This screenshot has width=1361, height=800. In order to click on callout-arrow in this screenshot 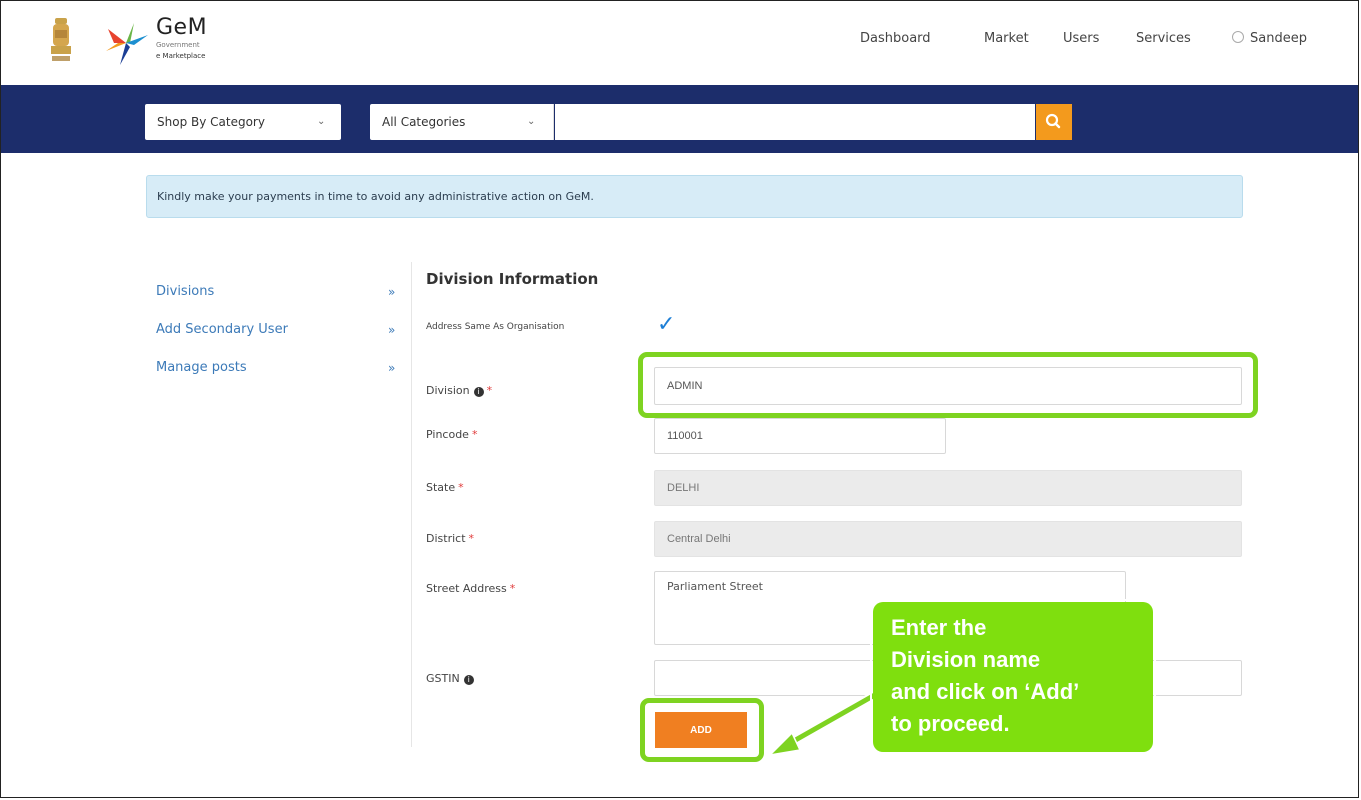, I will do `click(826, 722)`.